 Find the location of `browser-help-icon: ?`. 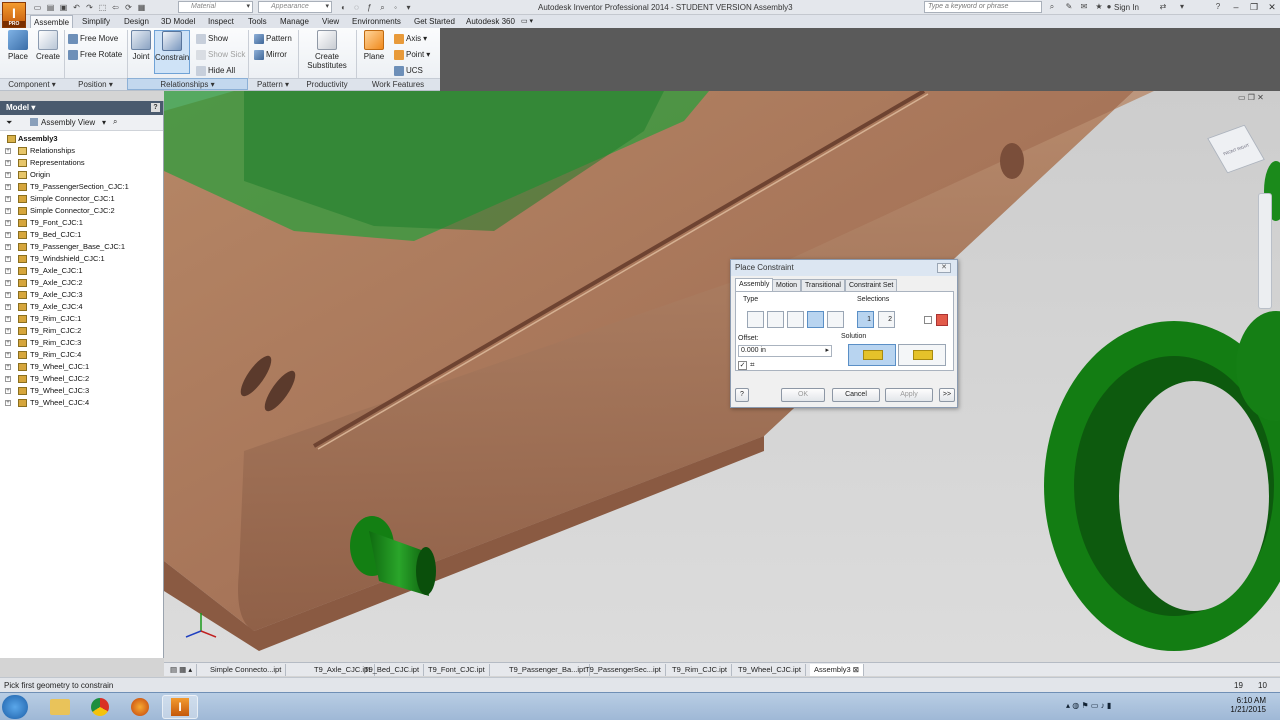

browser-help-icon: ? is located at coordinates (155, 107).